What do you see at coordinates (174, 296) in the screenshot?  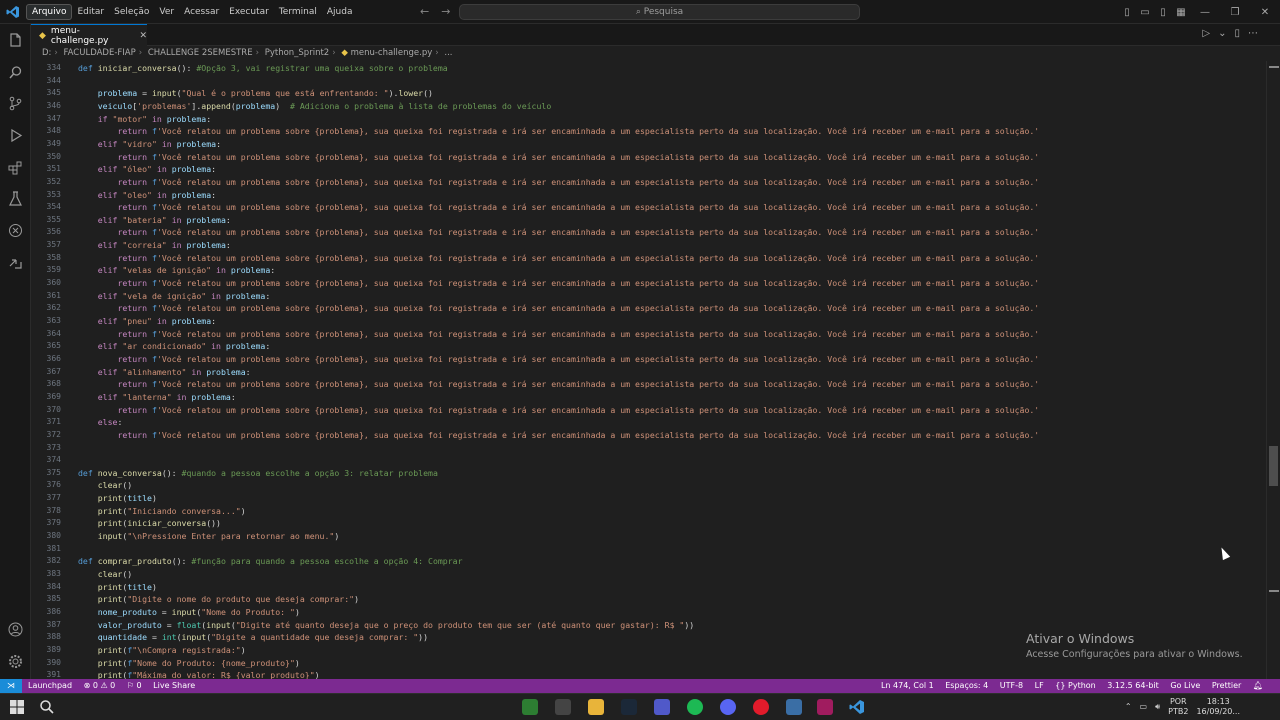 I see `code-line: elif "vela de ignição" in problema:` at bounding box center [174, 296].